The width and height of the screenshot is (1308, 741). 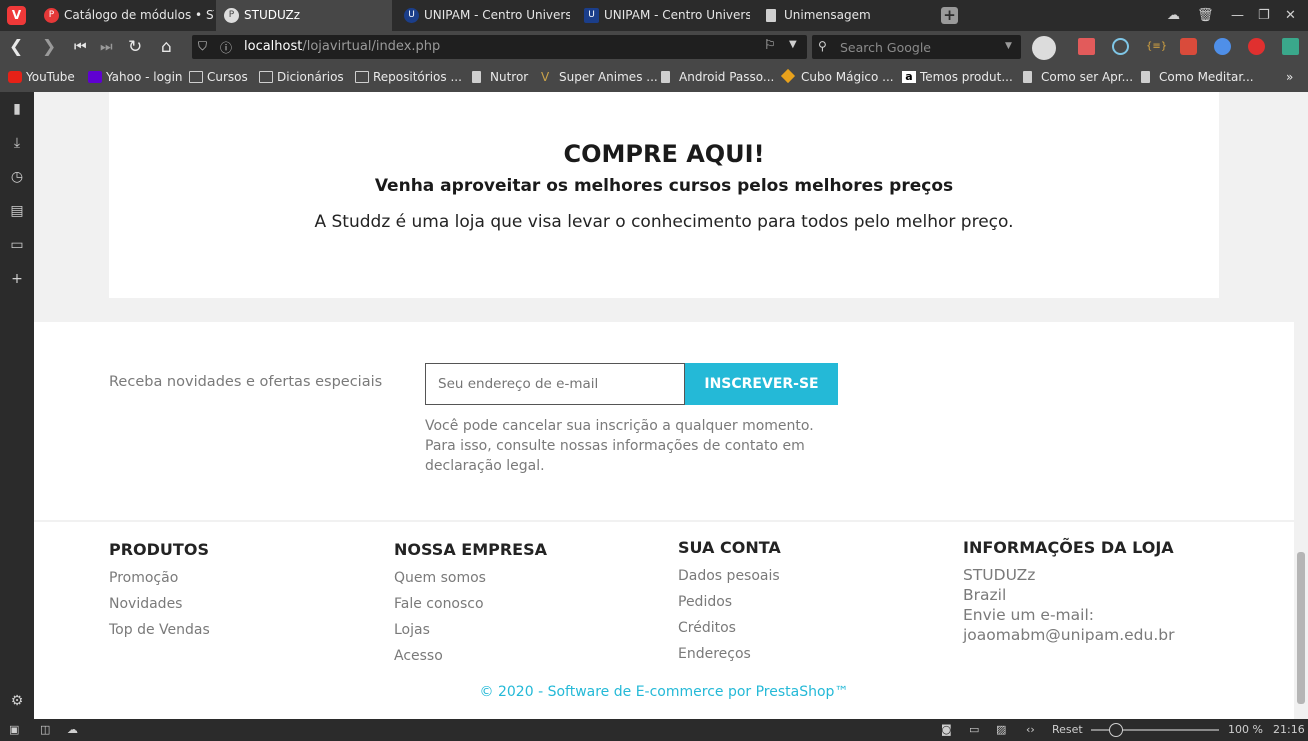 I want to click on back-icon: ❮, so click(x=16, y=47).